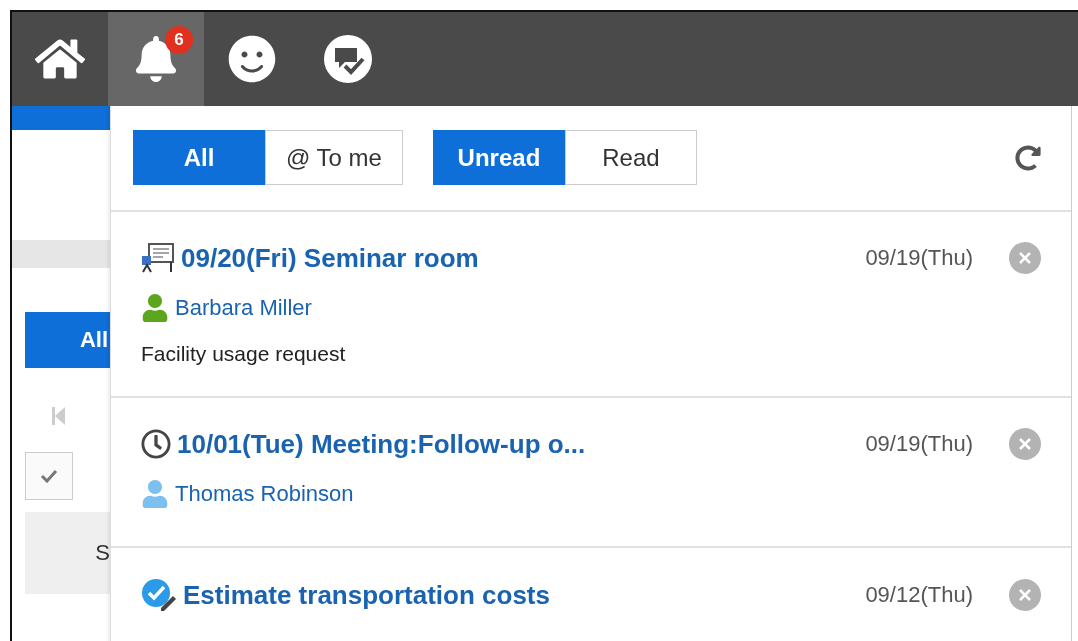 This screenshot has height=641, width=1078. What do you see at coordinates (199, 157) in the screenshot?
I see `filter-tab: All` at bounding box center [199, 157].